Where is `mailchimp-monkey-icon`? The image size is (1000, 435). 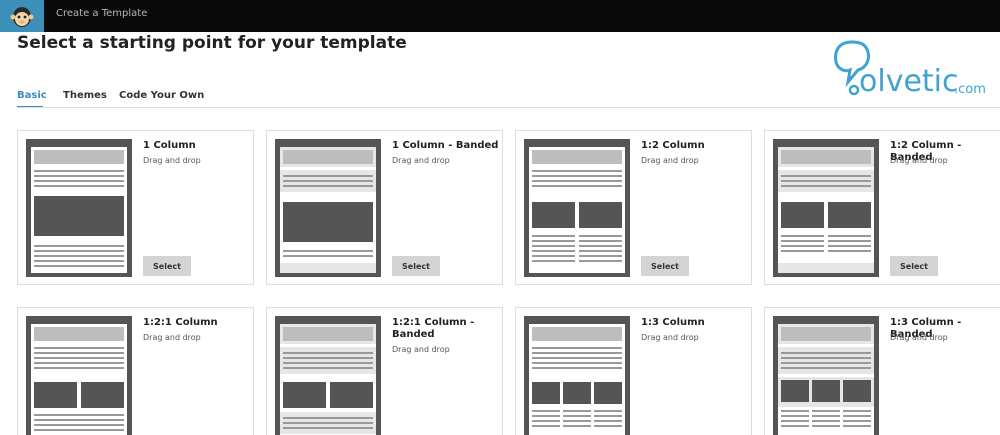 mailchimp-monkey-icon is located at coordinates (22, 17).